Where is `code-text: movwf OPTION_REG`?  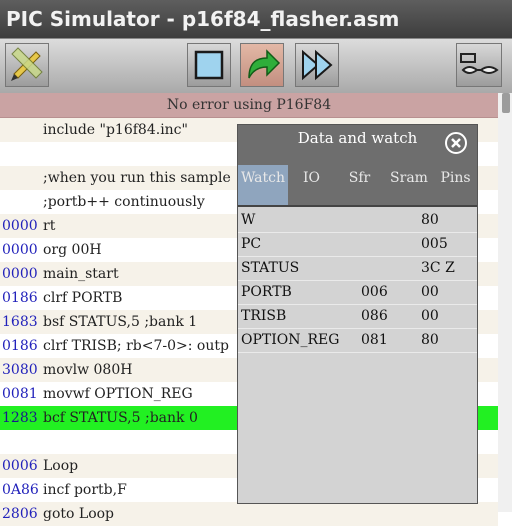
code-text: movwf OPTION_REG is located at coordinates (118, 394).